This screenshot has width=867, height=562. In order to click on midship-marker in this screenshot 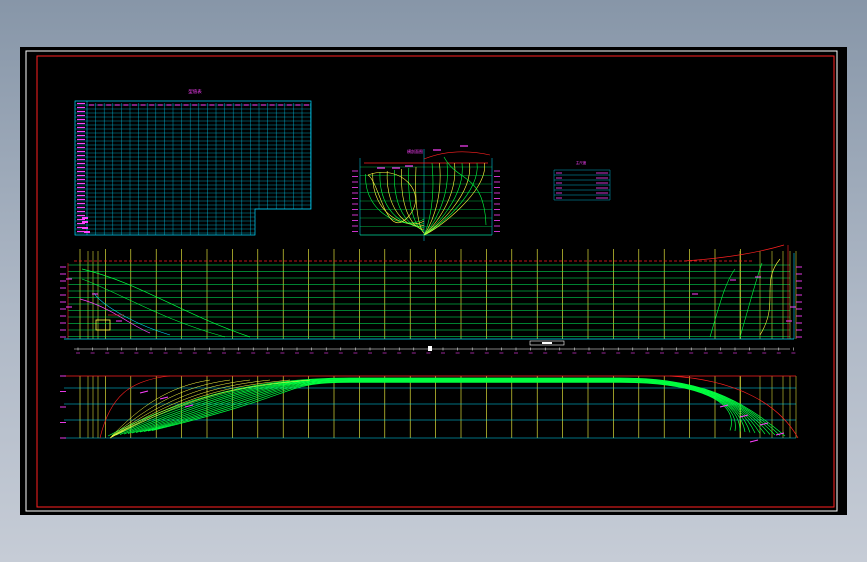, I will do `click(430, 348)`.